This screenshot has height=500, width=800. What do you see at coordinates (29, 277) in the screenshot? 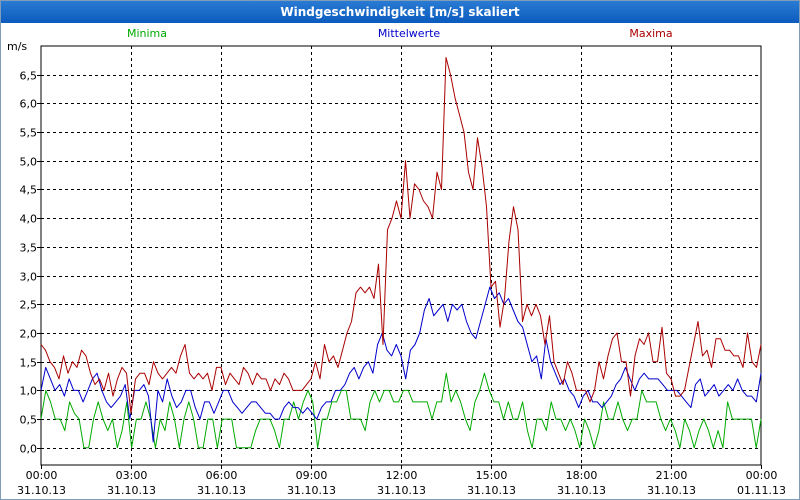
I see `y-tick-label: 3,0` at bounding box center [29, 277].